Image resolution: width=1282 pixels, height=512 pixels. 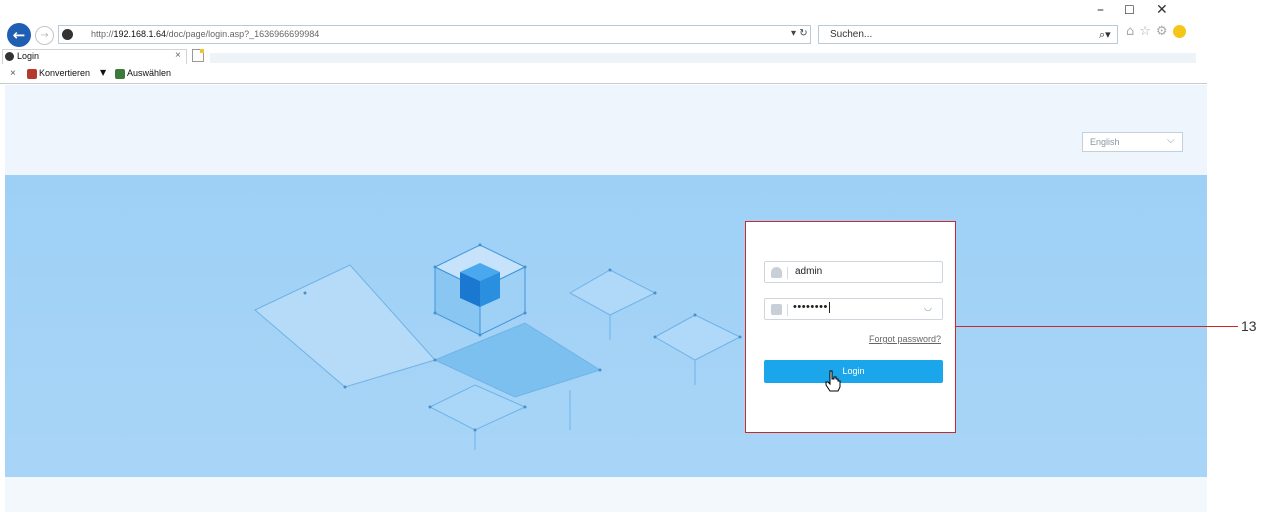 What do you see at coordinates (1145, 31) in the screenshot?
I see `star-icon: ☆` at bounding box center [1145, 31].